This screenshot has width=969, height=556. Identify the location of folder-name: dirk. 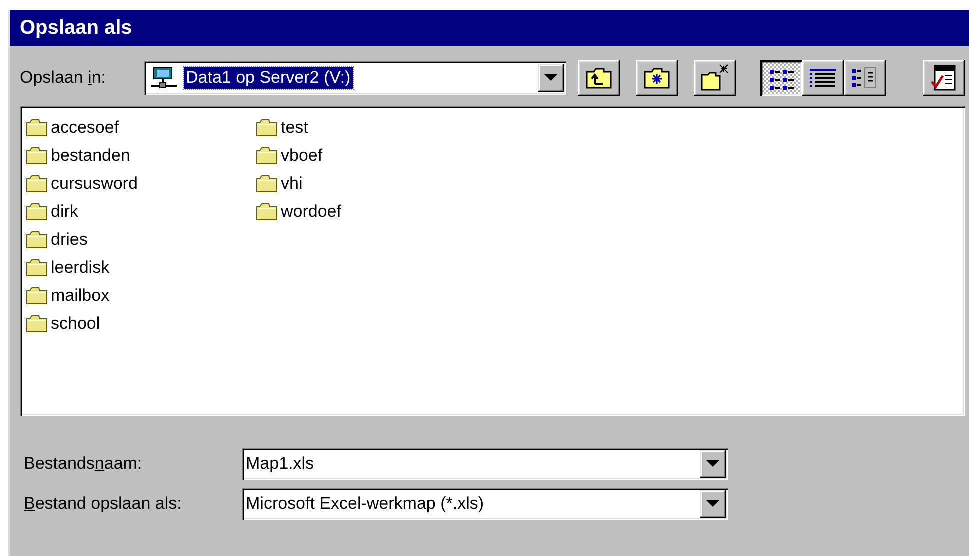
(64, 212).